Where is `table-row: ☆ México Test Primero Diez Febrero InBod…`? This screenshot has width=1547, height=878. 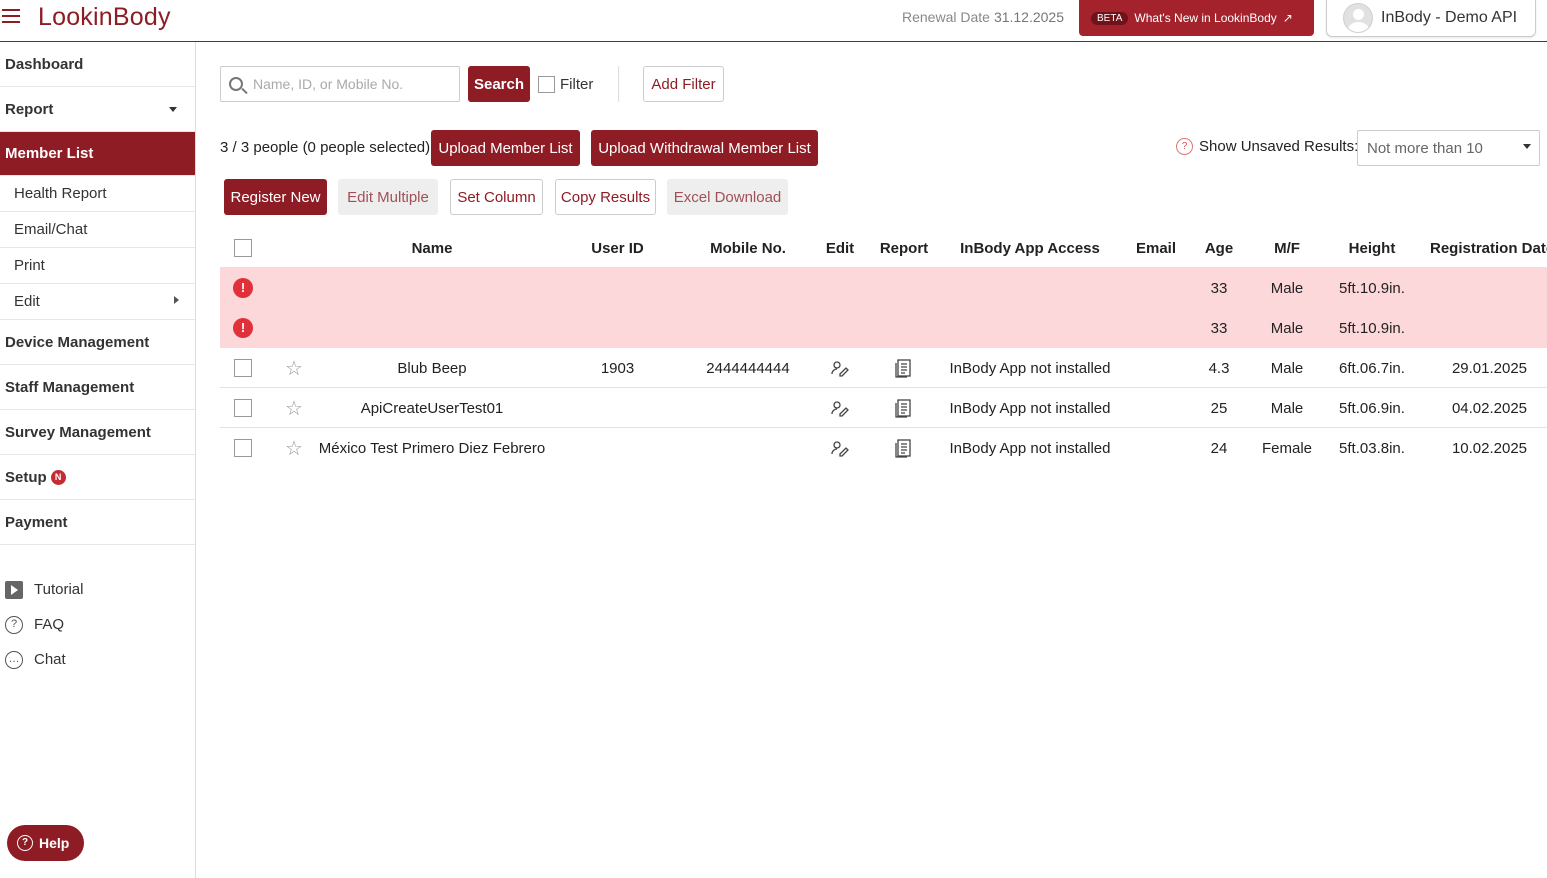 table-row: ☆ México Test Primero Diez Febrero InBod… is located at coordinates (883, 448).